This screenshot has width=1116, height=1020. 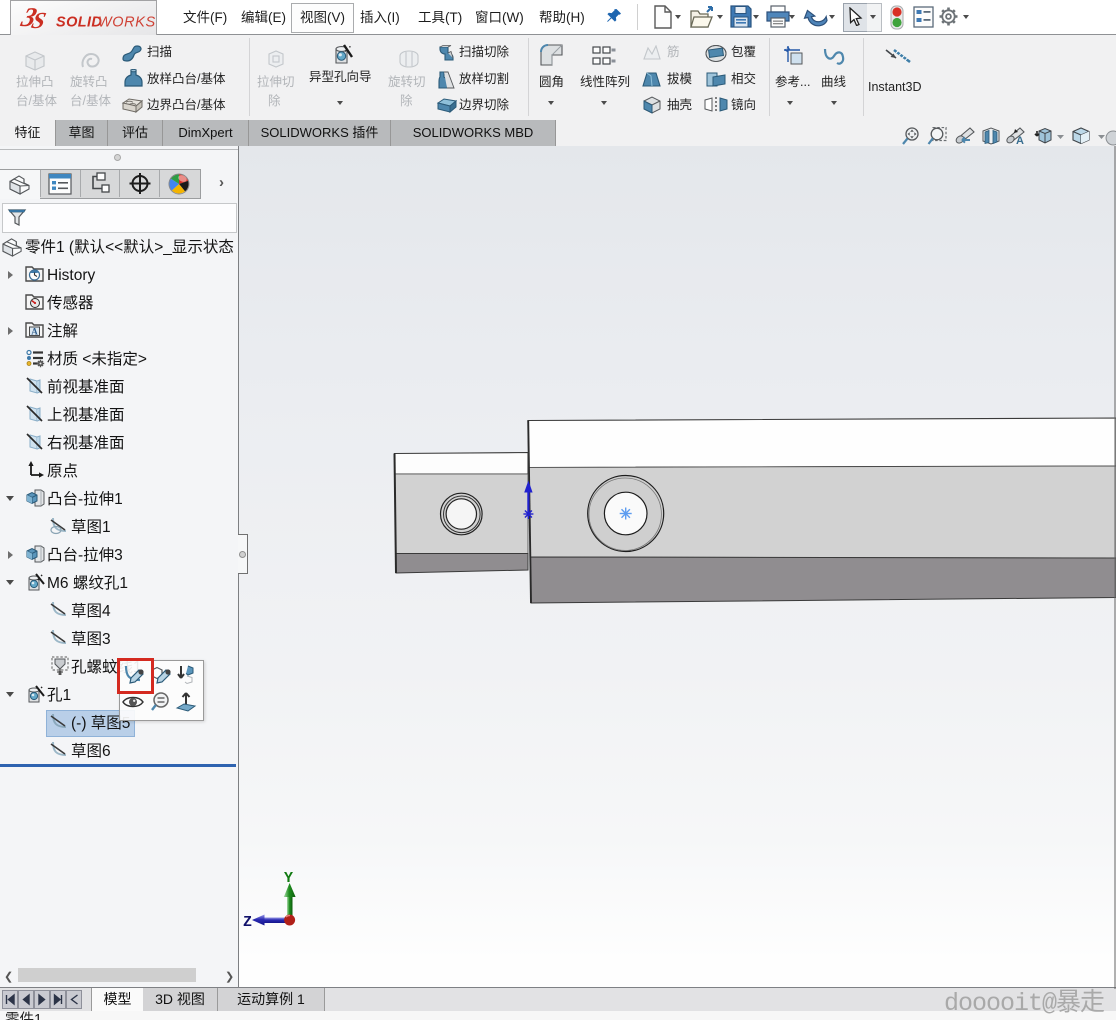 I want to click on svg-text: Y, so click(x=288, y=878).